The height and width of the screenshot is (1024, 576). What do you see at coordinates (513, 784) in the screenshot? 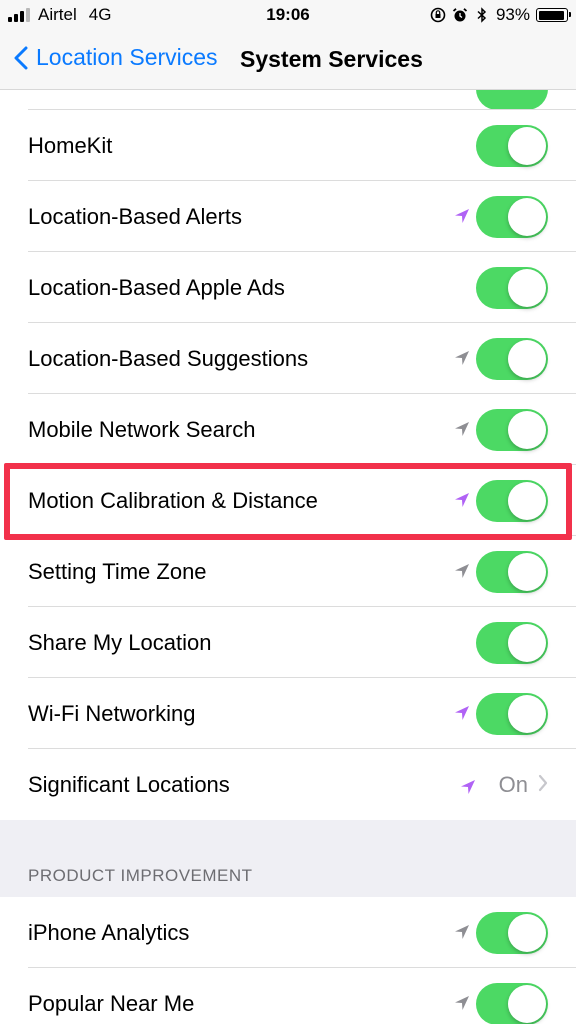
I see `value-label: On` at bounding box center [513, 784].